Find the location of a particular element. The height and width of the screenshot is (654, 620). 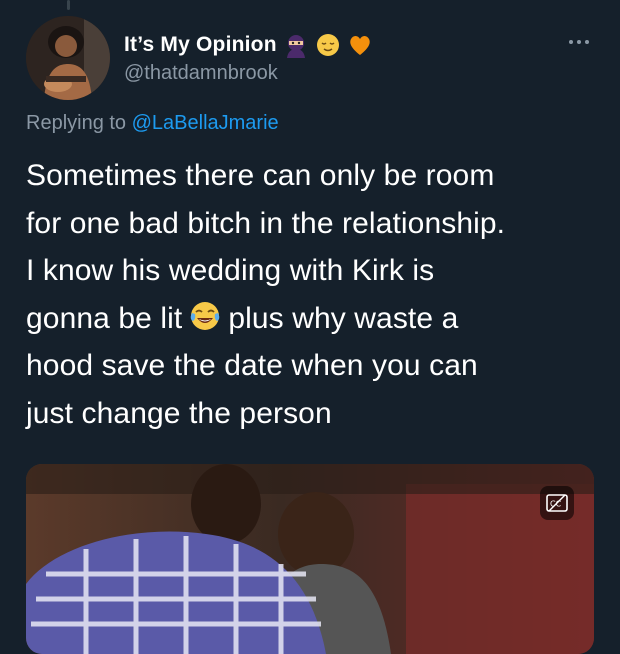

tweet-text-line: hood save the date when you can is located at coordinates (252, 365).